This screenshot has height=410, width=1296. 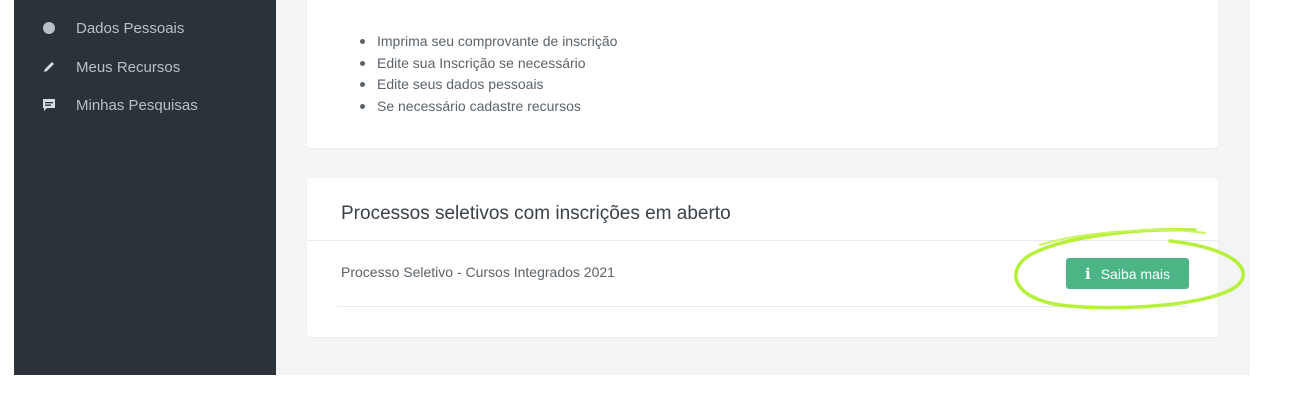 I want to click on list-item: Se necessário cadastre recursos, so click(x=487, y=106).